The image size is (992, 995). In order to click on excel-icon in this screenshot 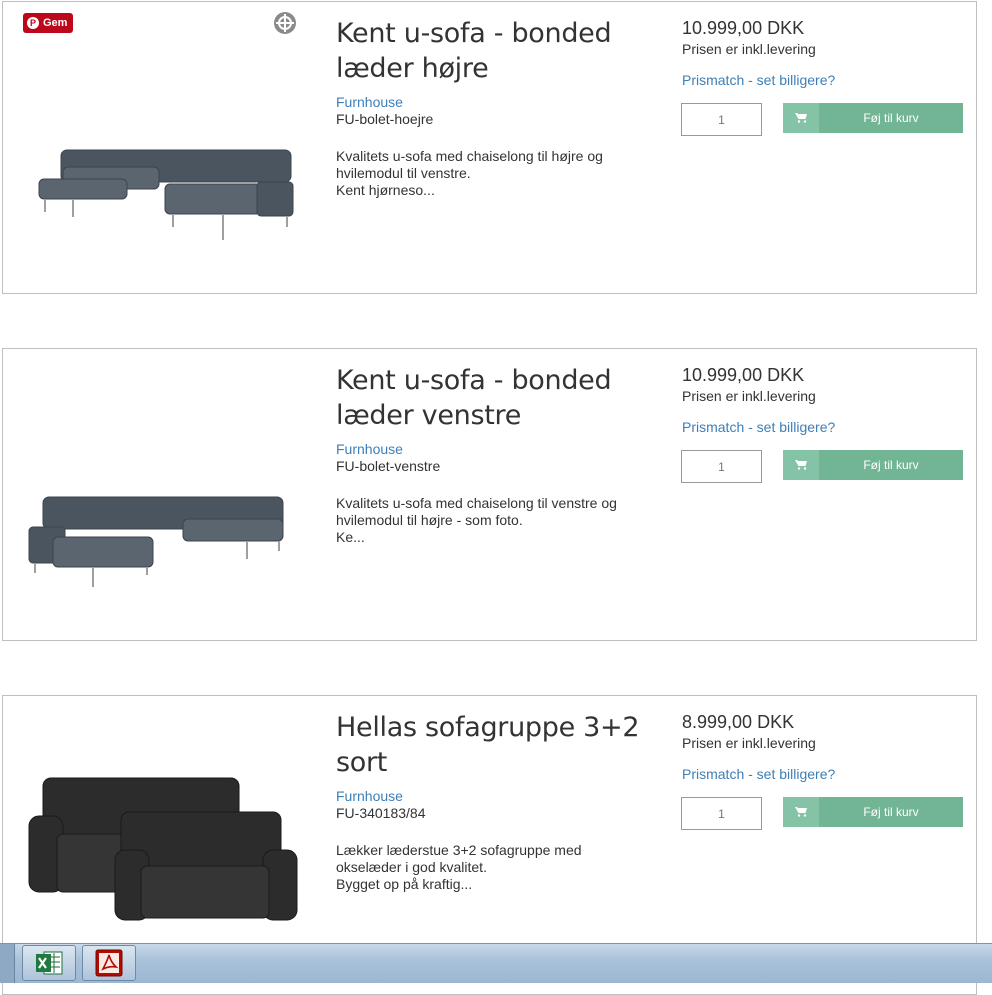, I will do `click(49, 963)`.